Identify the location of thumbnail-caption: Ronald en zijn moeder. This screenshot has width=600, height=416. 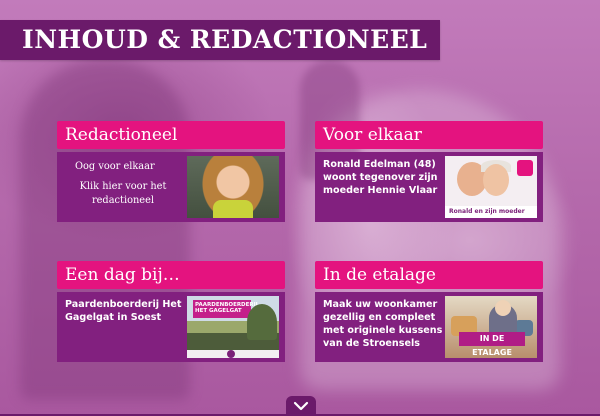
(491, 212).